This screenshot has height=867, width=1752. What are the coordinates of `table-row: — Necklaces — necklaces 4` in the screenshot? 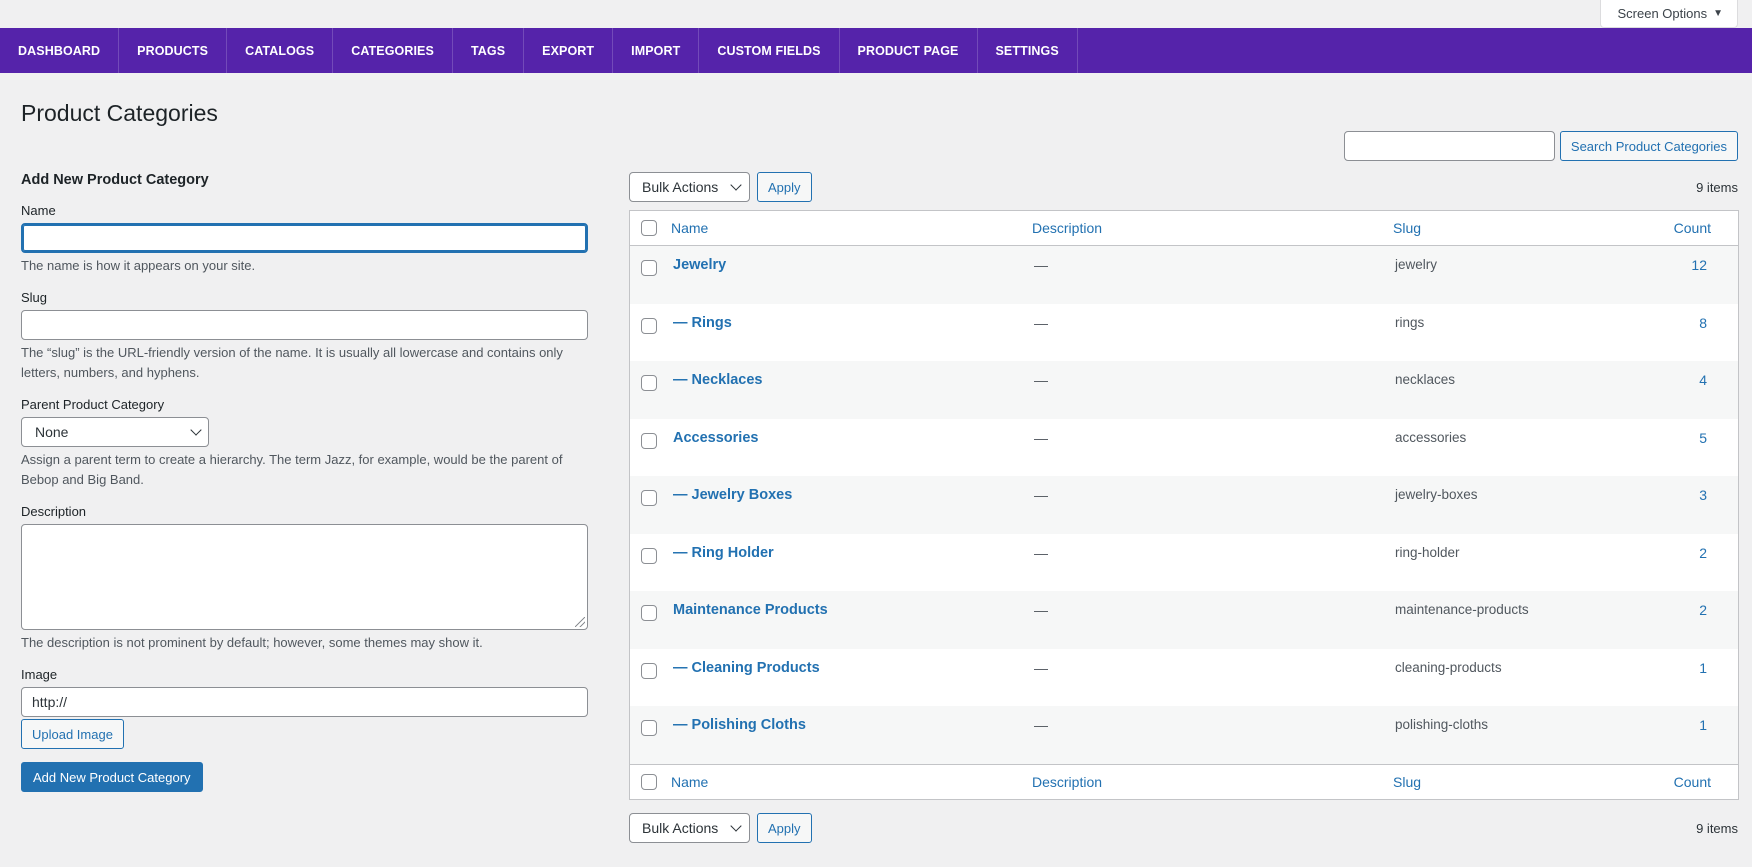 It's located at (1184, 390).